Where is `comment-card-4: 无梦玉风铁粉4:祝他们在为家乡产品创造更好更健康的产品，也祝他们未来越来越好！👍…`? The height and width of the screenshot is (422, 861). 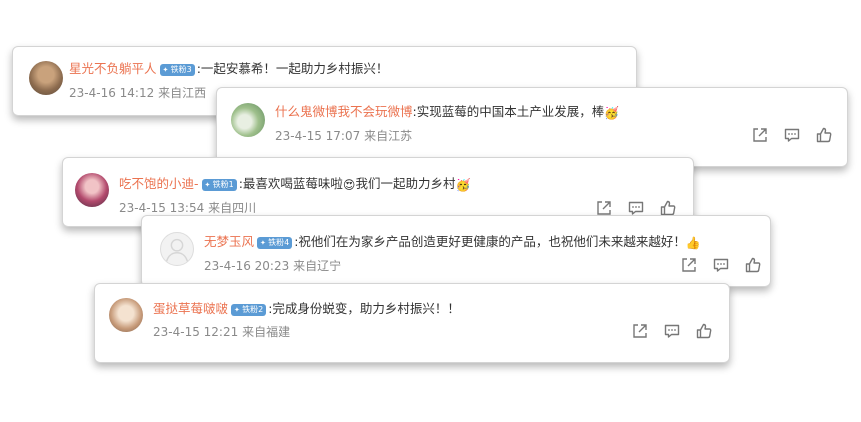 comment-card-4: 无梦玉风铁粉4:祝他们在为家乡产品创造更好更健康的产品，也祝他们未来越来越好！👍… is located at coordinates (456, 251).